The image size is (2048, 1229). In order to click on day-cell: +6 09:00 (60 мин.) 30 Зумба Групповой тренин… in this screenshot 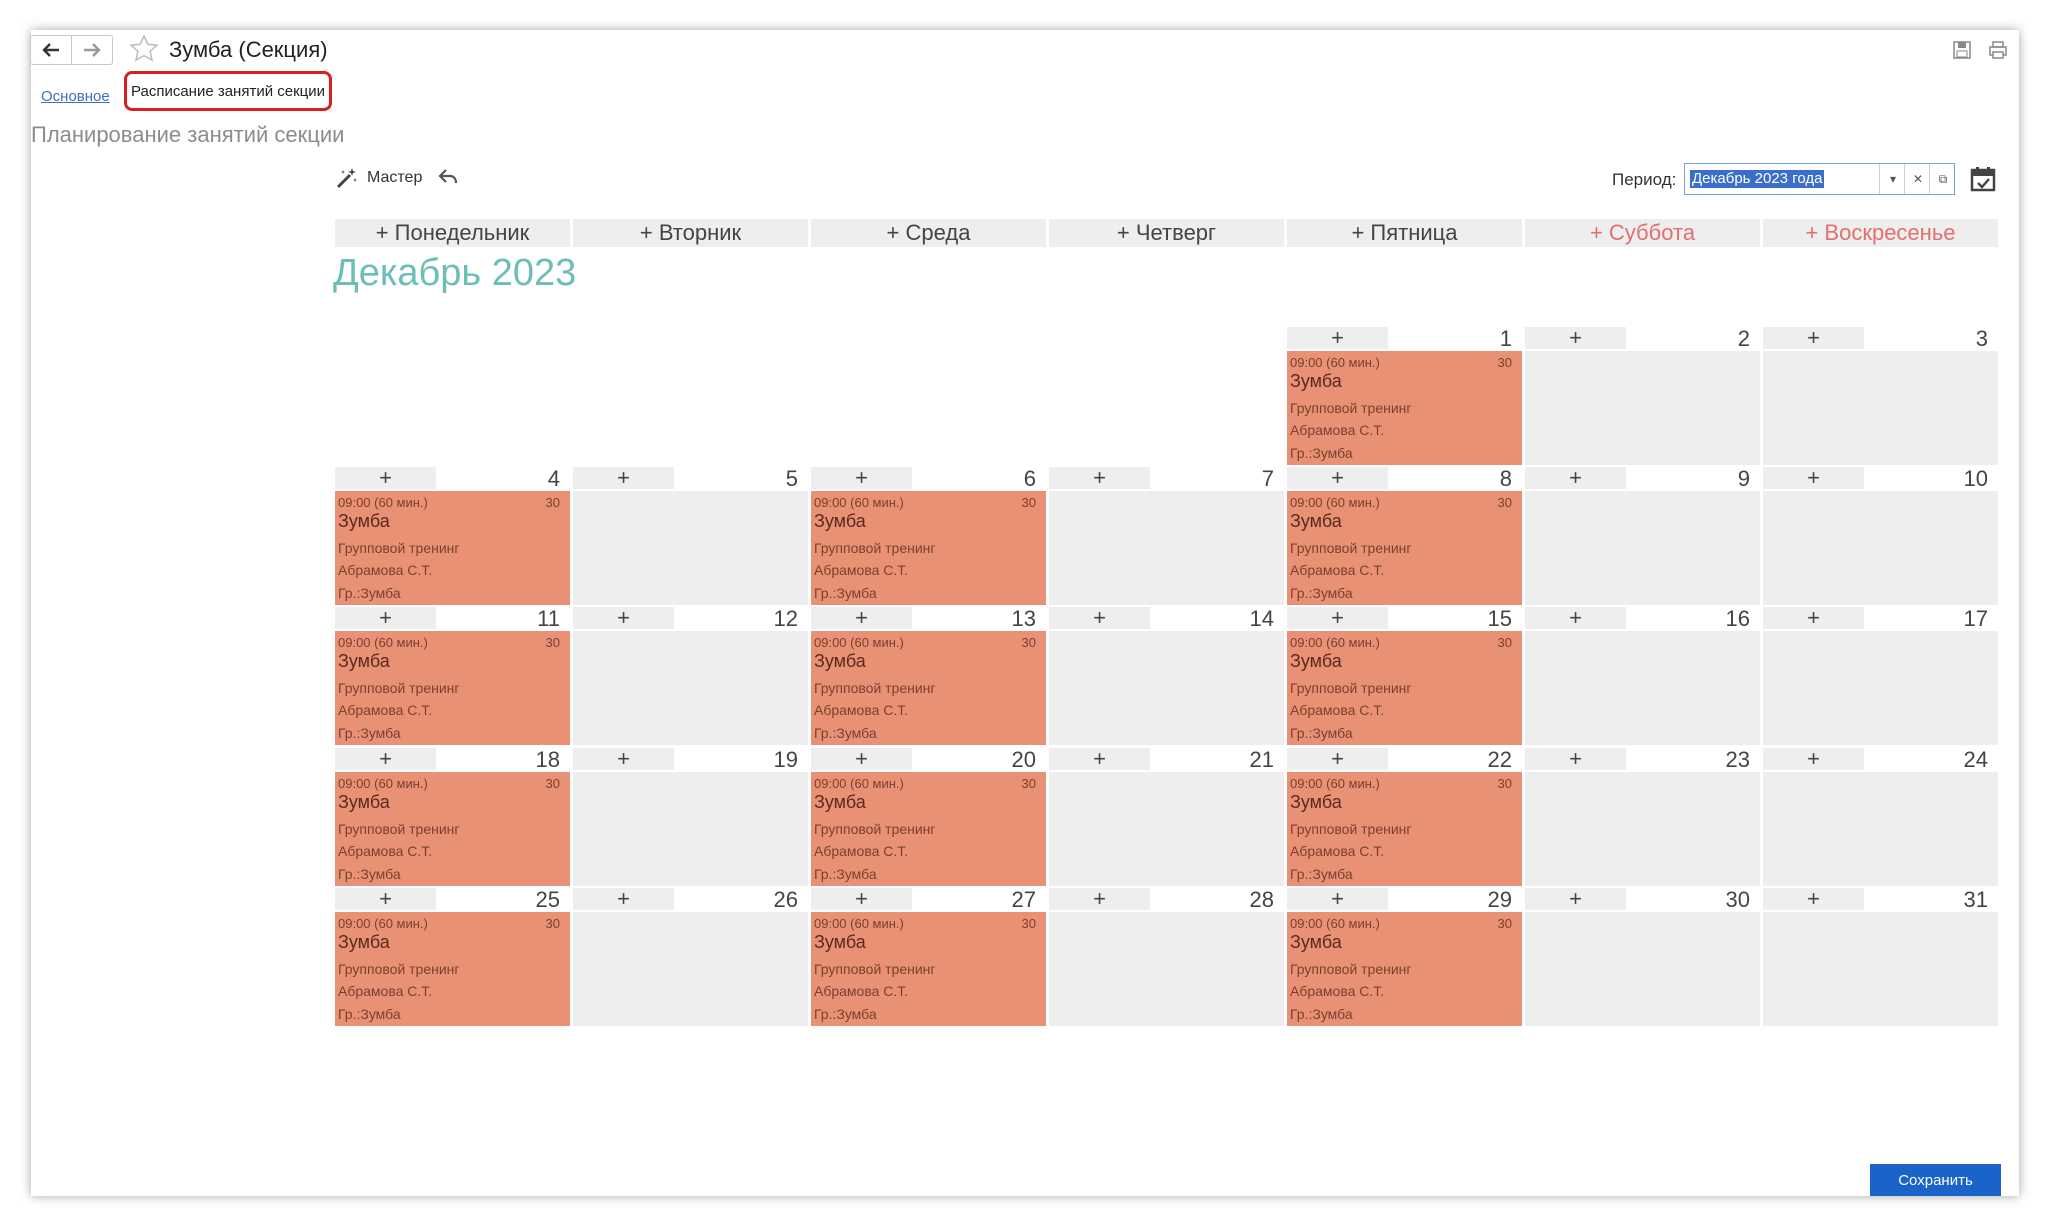, I will do `click(928, 535)`.